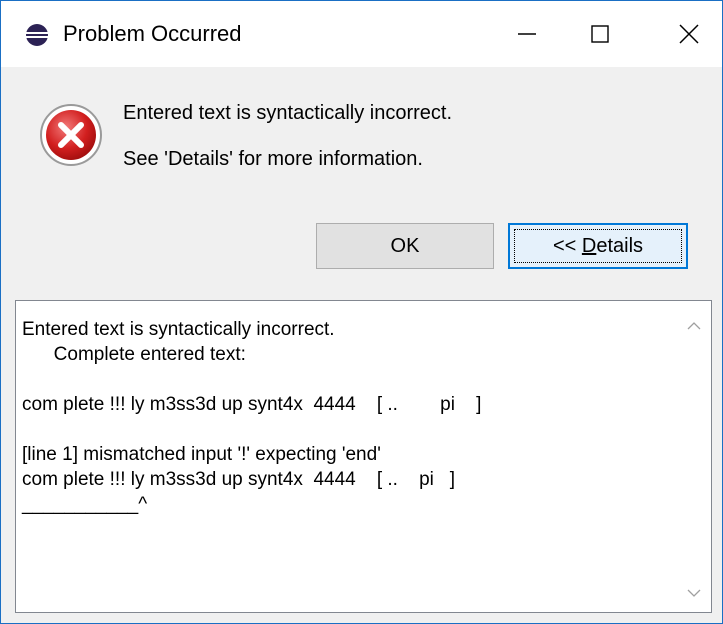 The height and width of the screenshot is (624, 723). What do you see at coordinates (273, 159) in the screenshot?
I see `details-hint: See 'Details' for more information.` at bounding box center [273, 159].